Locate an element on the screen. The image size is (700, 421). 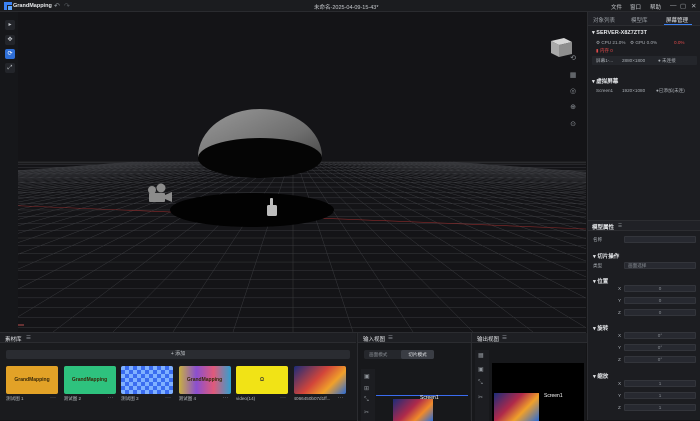
scale-tool-icon: ⤢ is located at coordinates (10, 68).